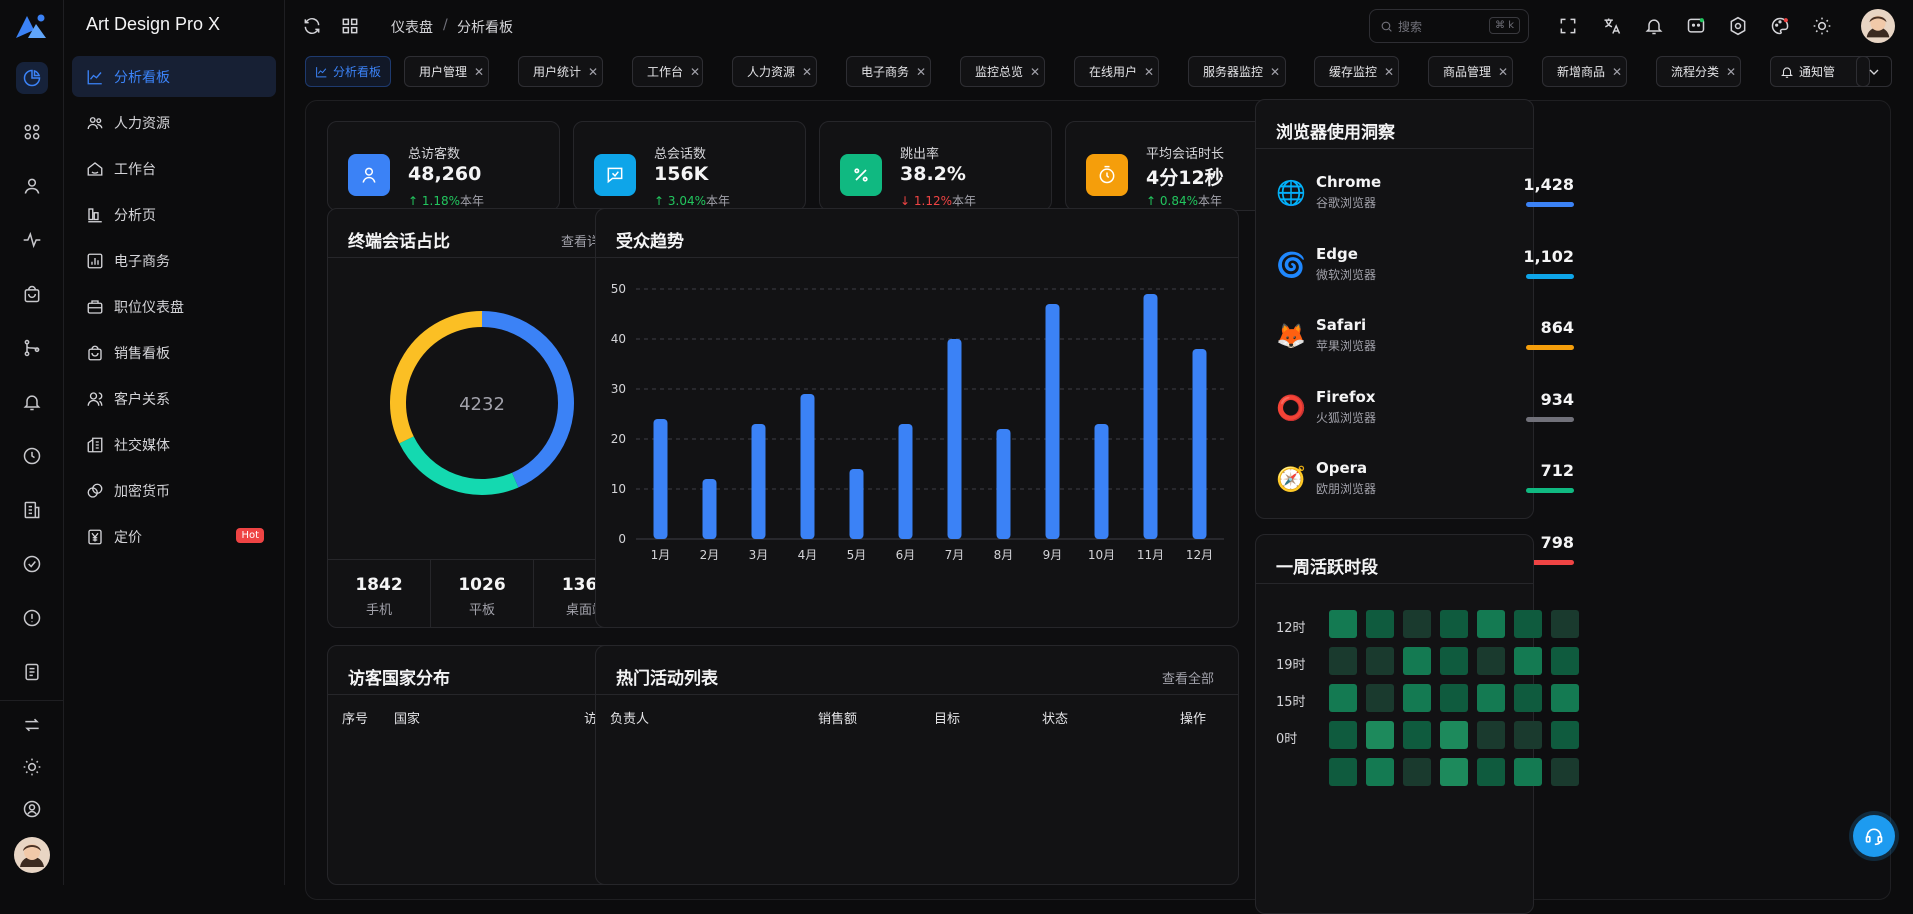 Image resolution: width=1913 pixels, height=914 pixels. I want to click on tab-add-product: 新增商品 ✕, so click(1584, 71).